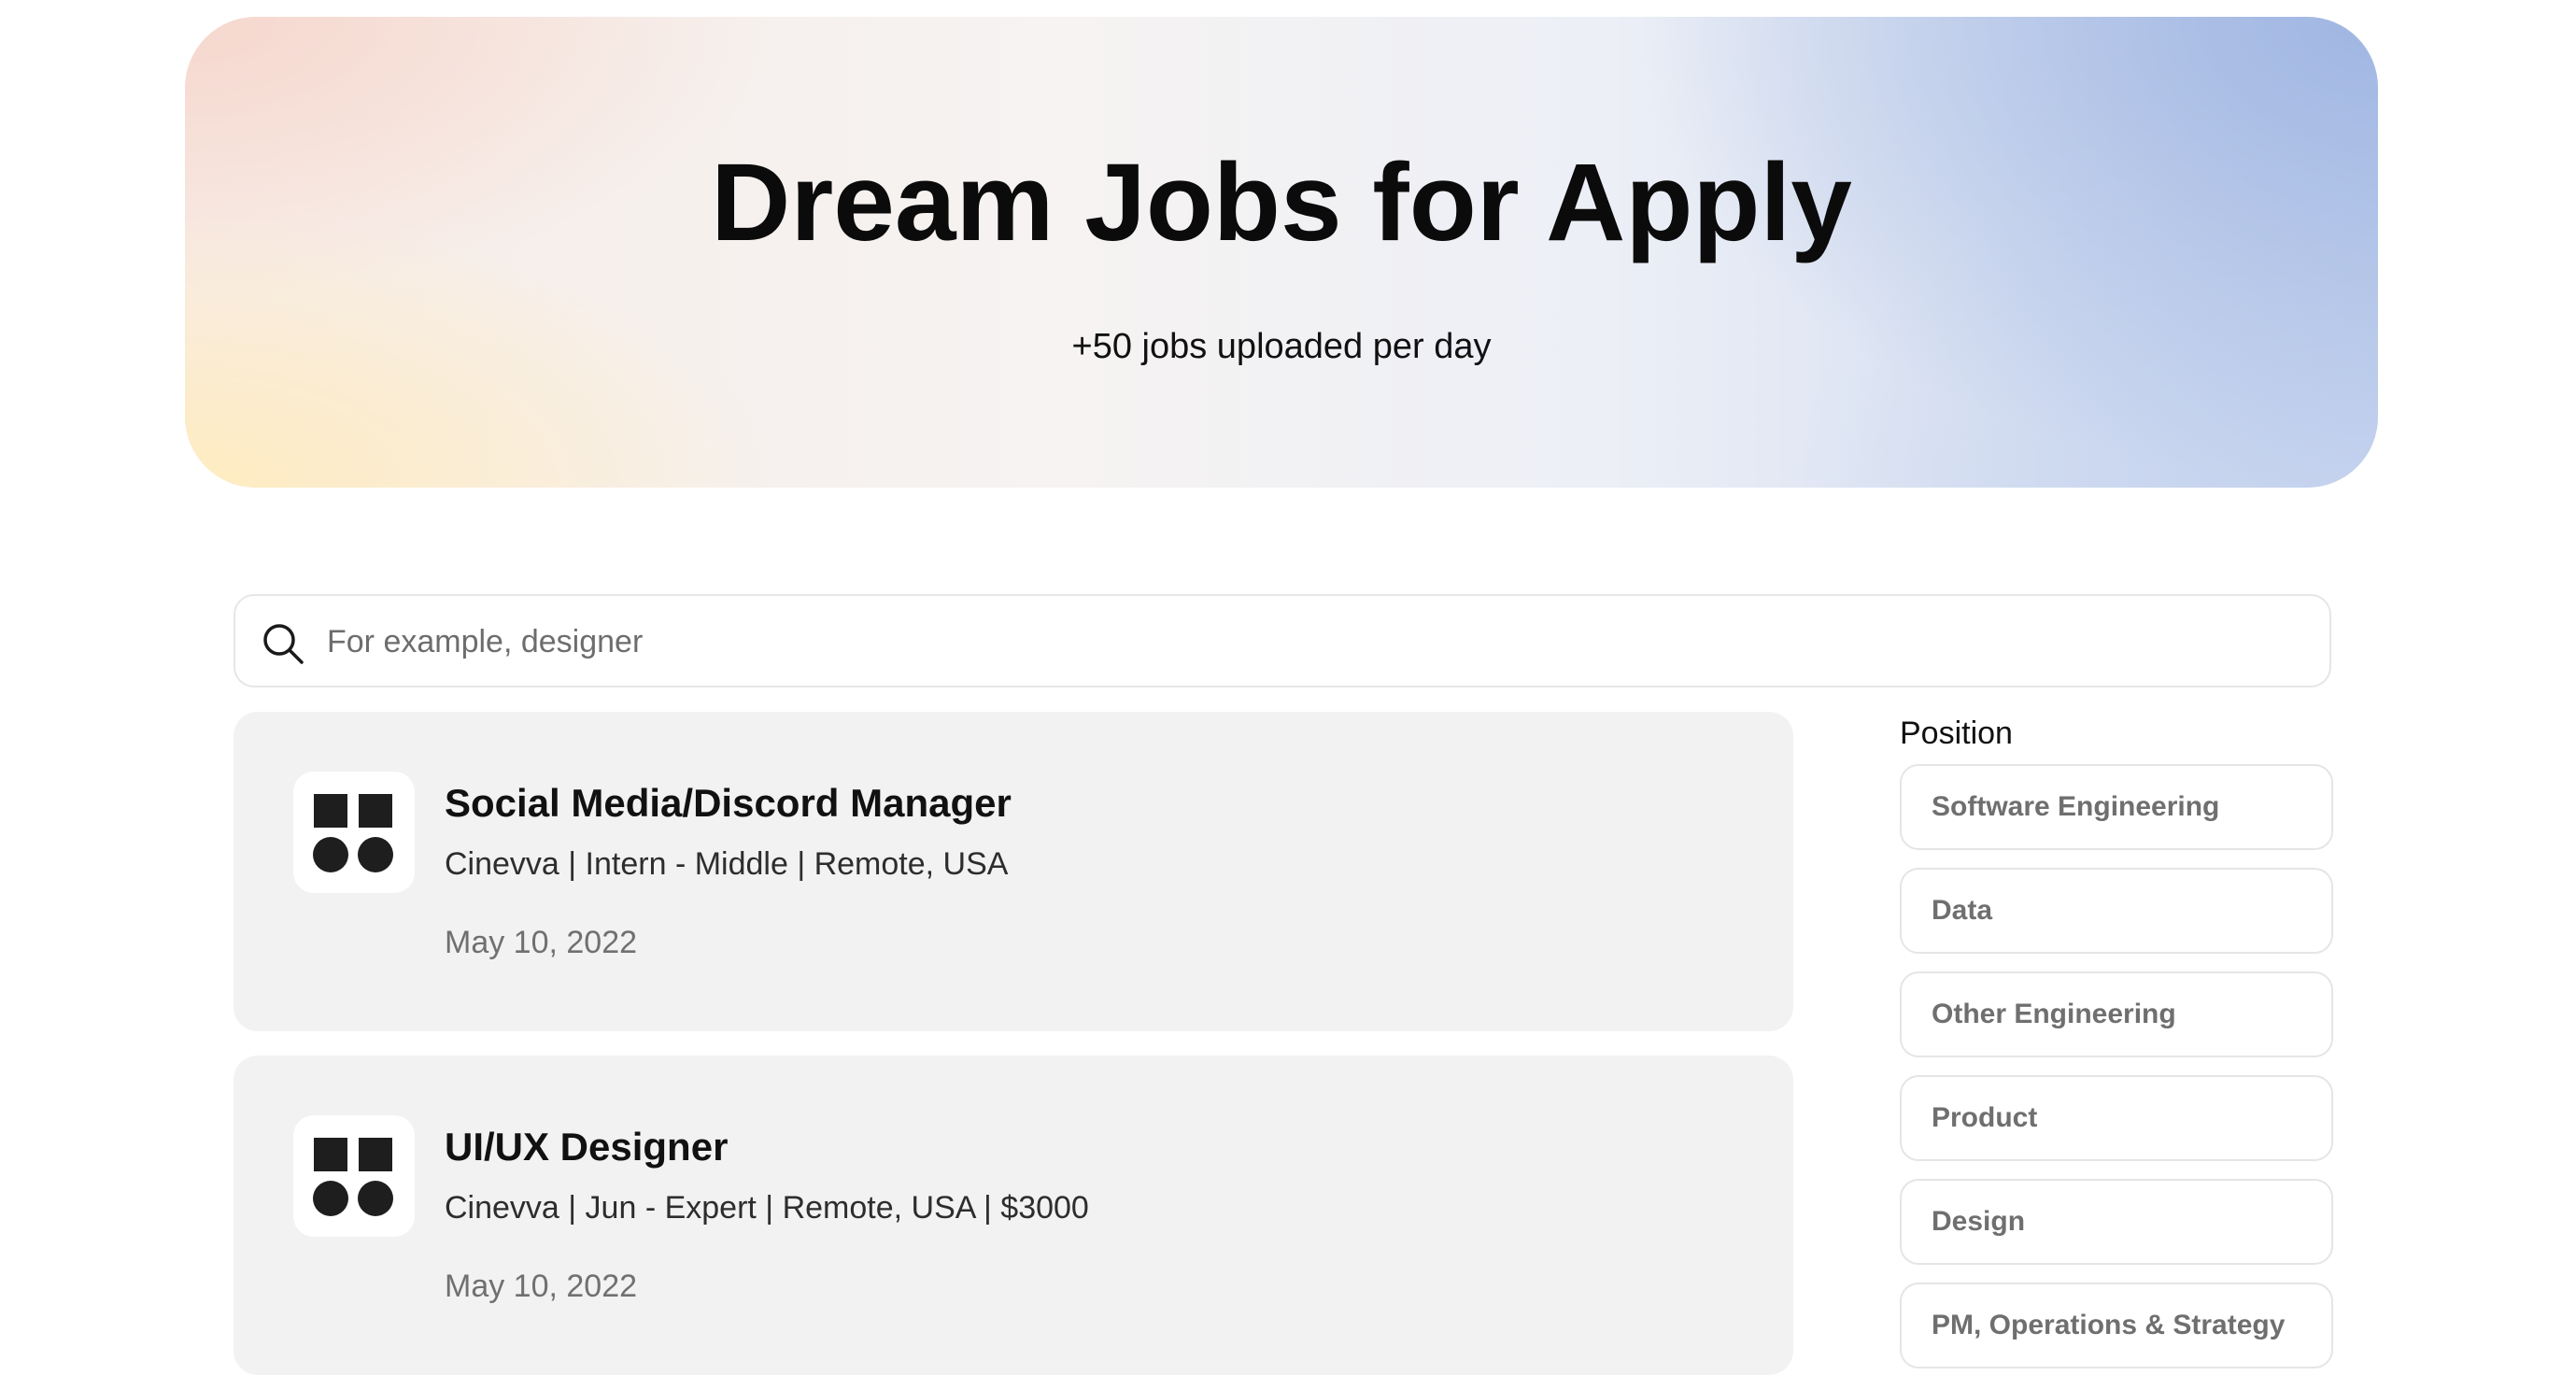 The width and height of the screenshot is (2576, 1375). What do you see at coordinates (728, 803) in the screenshot?
I see `job-title: Social Media/Discord Manager` at bounding box center [728, 803].